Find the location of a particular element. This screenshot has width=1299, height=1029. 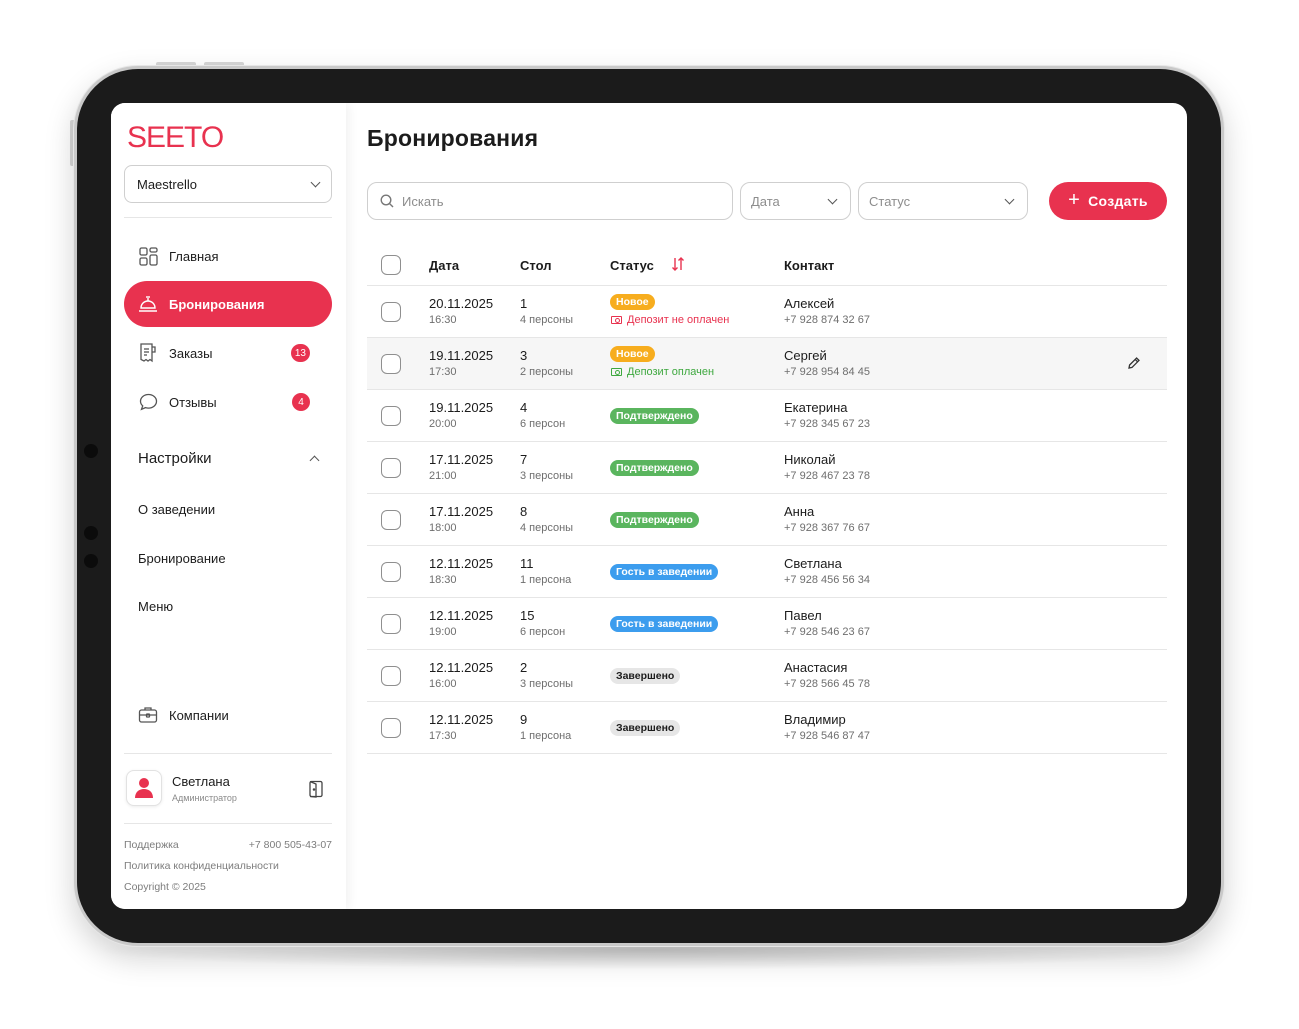

user-card: Светлана Администратор is located at coordinates (228, 790).